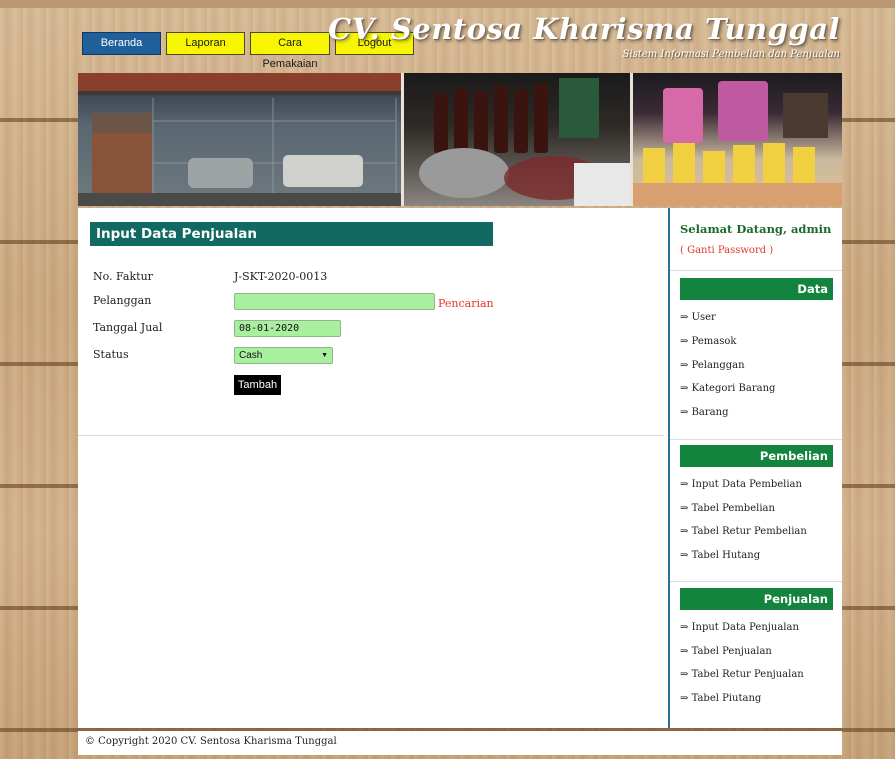  What do you see at coordinates (727, 388) in the screenshot?
I see `sidebar-item-kategori-barang: ⇒ Kategori Barang` at bounding box center [727, 388].